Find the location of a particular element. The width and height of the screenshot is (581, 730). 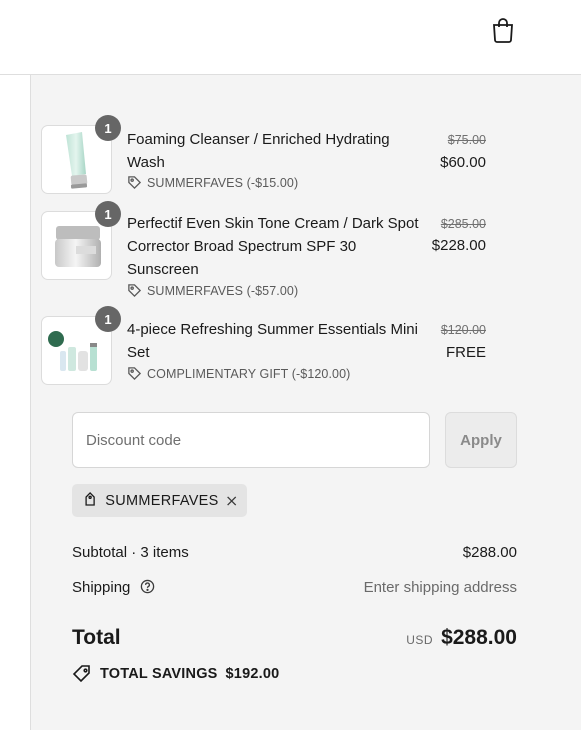

currency-code: USD is located at coordinates (420, 640).